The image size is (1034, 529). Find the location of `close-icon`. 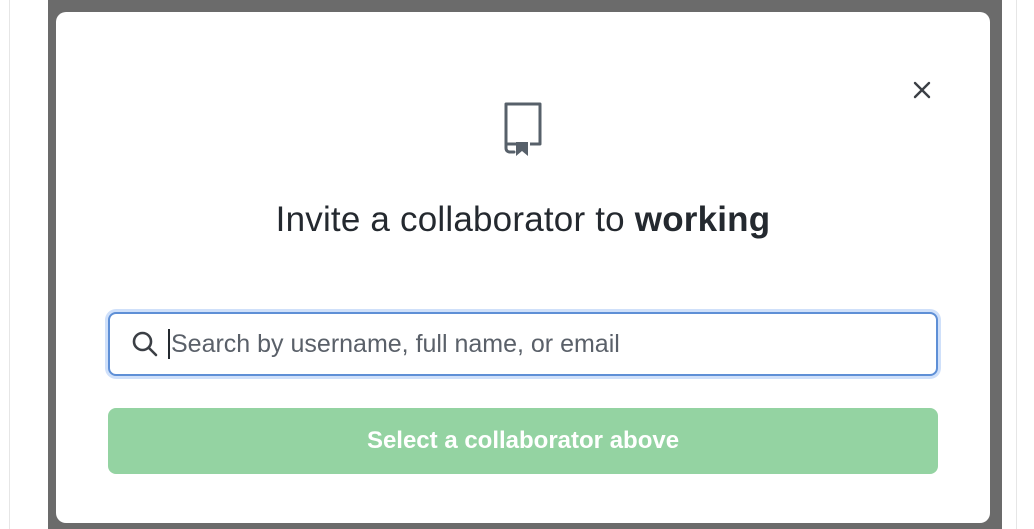

close-icon is located at coordinates (922, 90).